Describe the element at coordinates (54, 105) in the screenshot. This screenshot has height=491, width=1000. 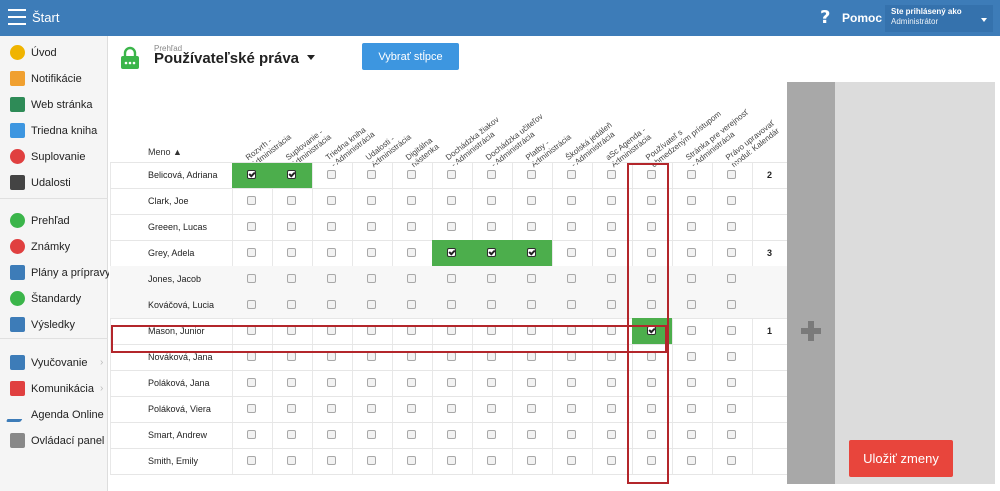
I see `sidebar-item-2: Web stránka` at that location.